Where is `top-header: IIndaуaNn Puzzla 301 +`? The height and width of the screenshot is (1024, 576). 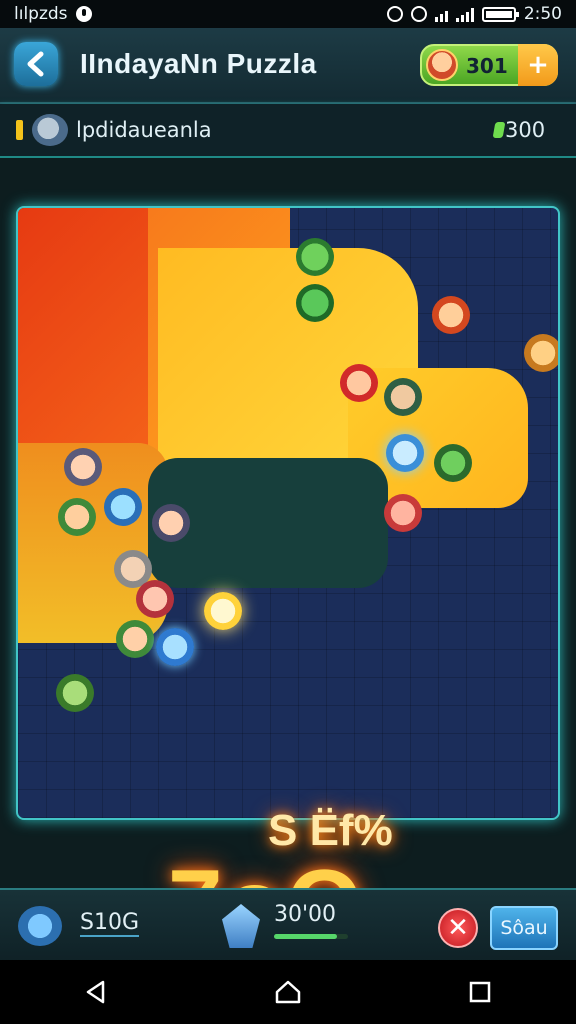 top-header: IIndaуaNn Puzzla 301 + is located at coordinates (288, 66).